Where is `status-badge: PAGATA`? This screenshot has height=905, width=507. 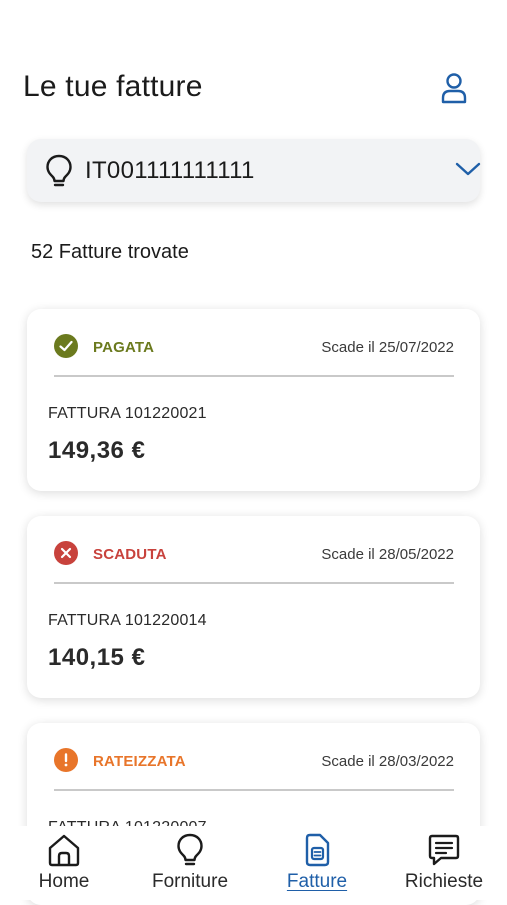 status-badge: PAGATA is located at coordinates (124, 347).